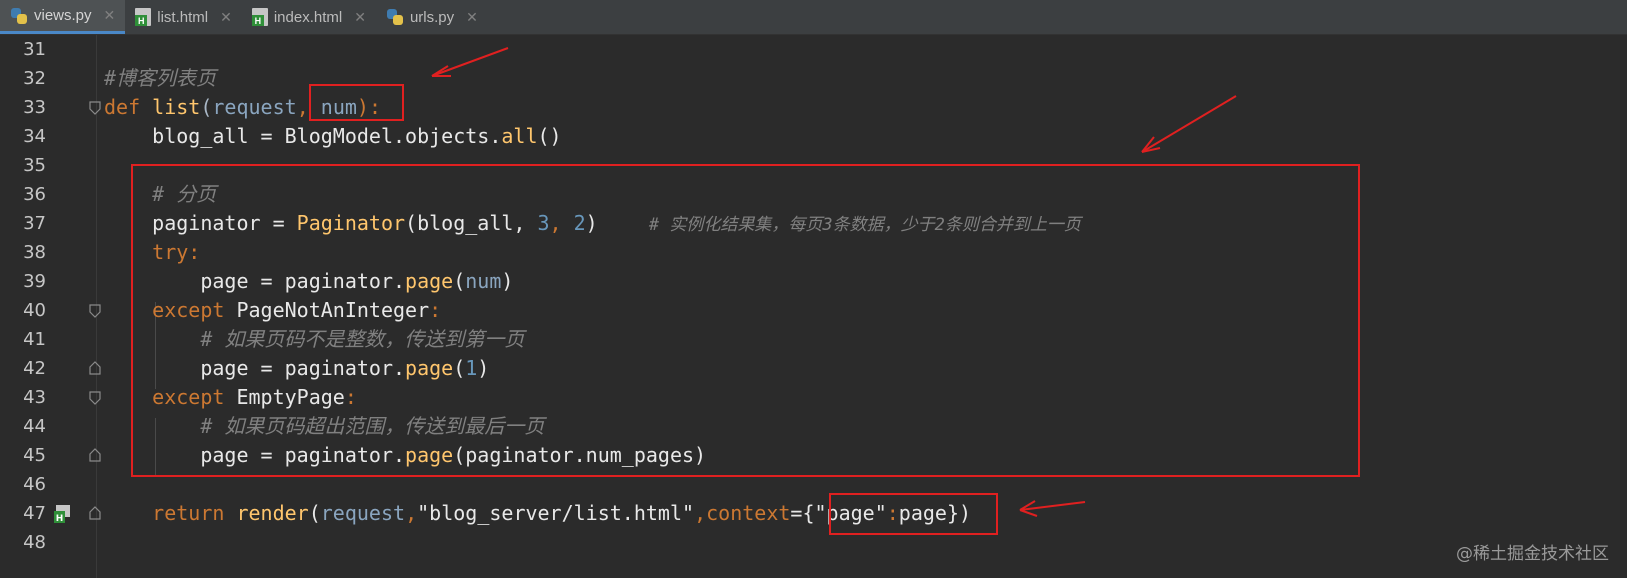 The width and height of the screenshot is (1627, 578). Describe the element at coordinates (1532, 554) in the screenshot. I see `watermark: @稀土掘金技术社区` at that location.